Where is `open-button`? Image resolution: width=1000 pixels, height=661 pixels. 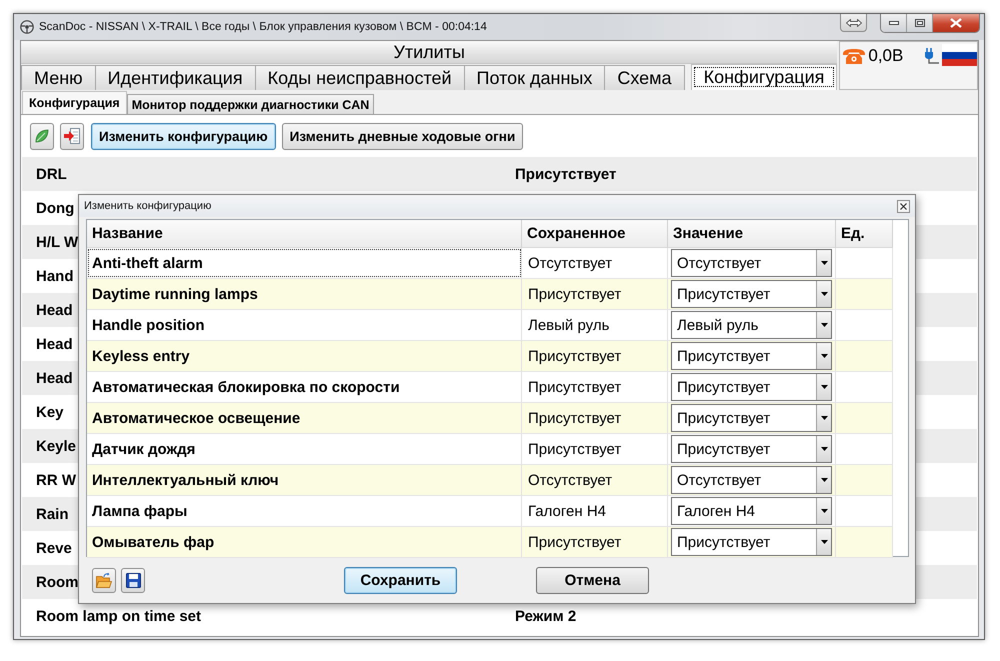 open-button is located at coordinates (104, 580).